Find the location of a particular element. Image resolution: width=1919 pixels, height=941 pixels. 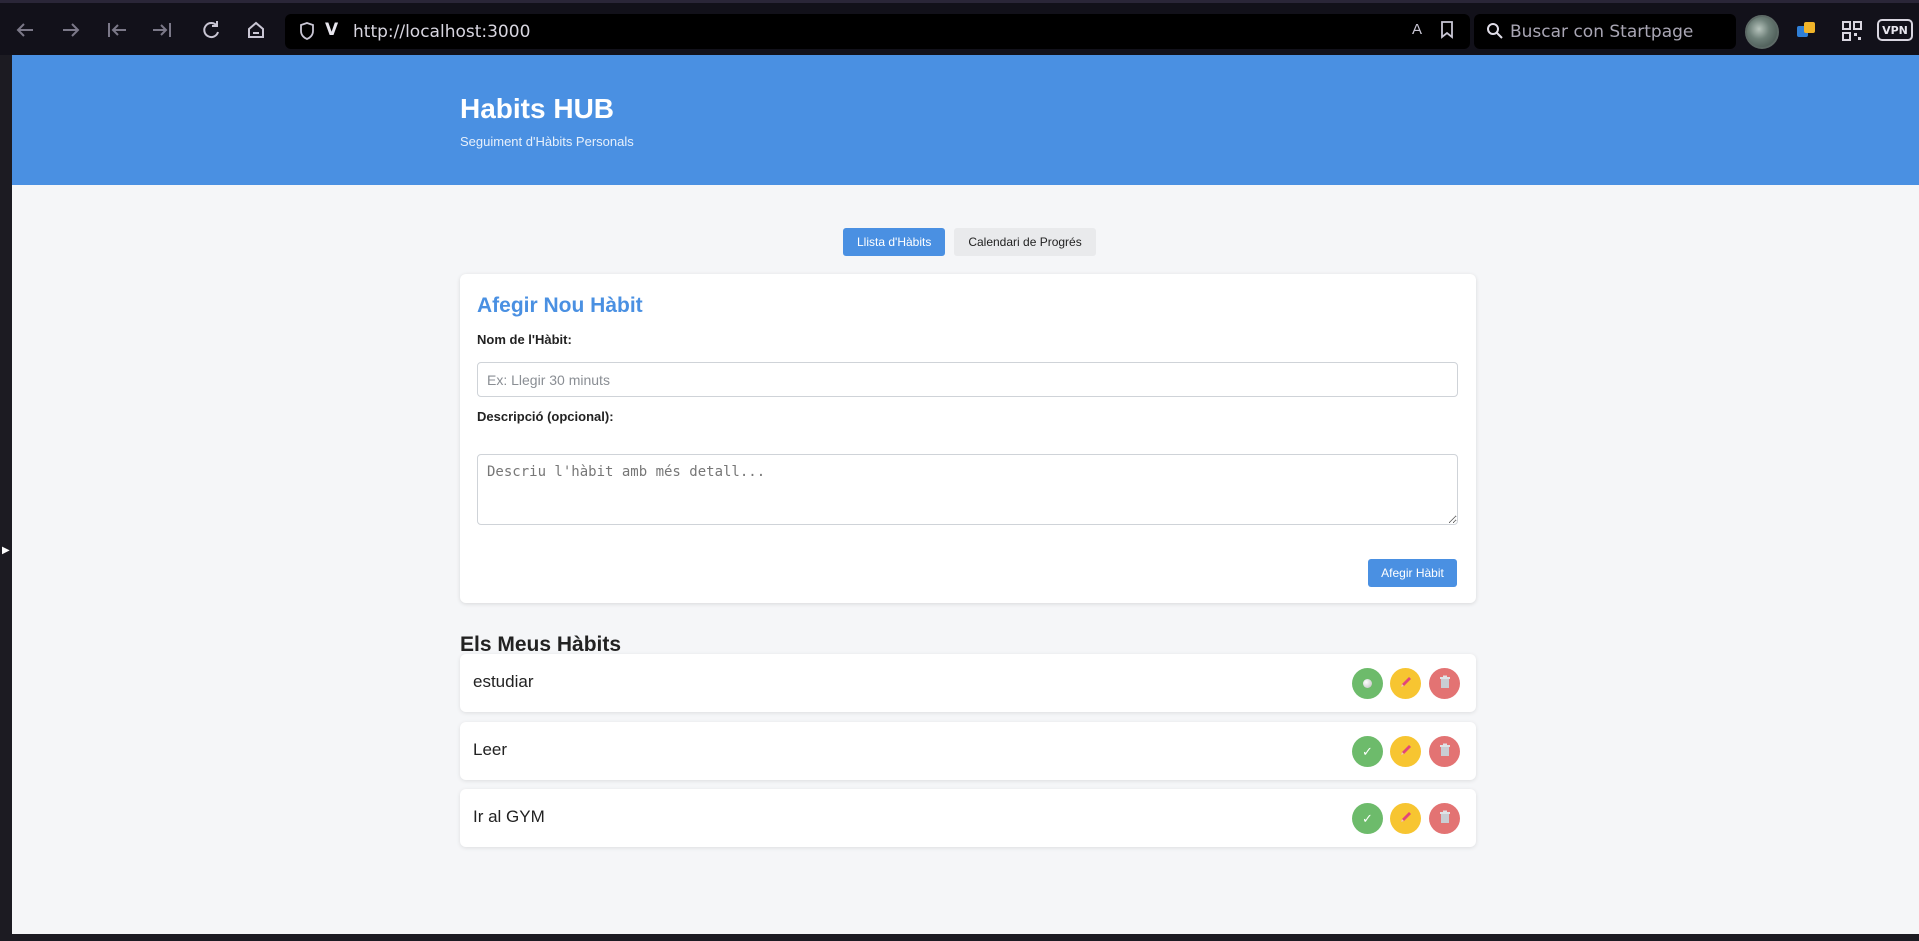

habit-row: Leer ✓ is located at coordinates (968, 751).